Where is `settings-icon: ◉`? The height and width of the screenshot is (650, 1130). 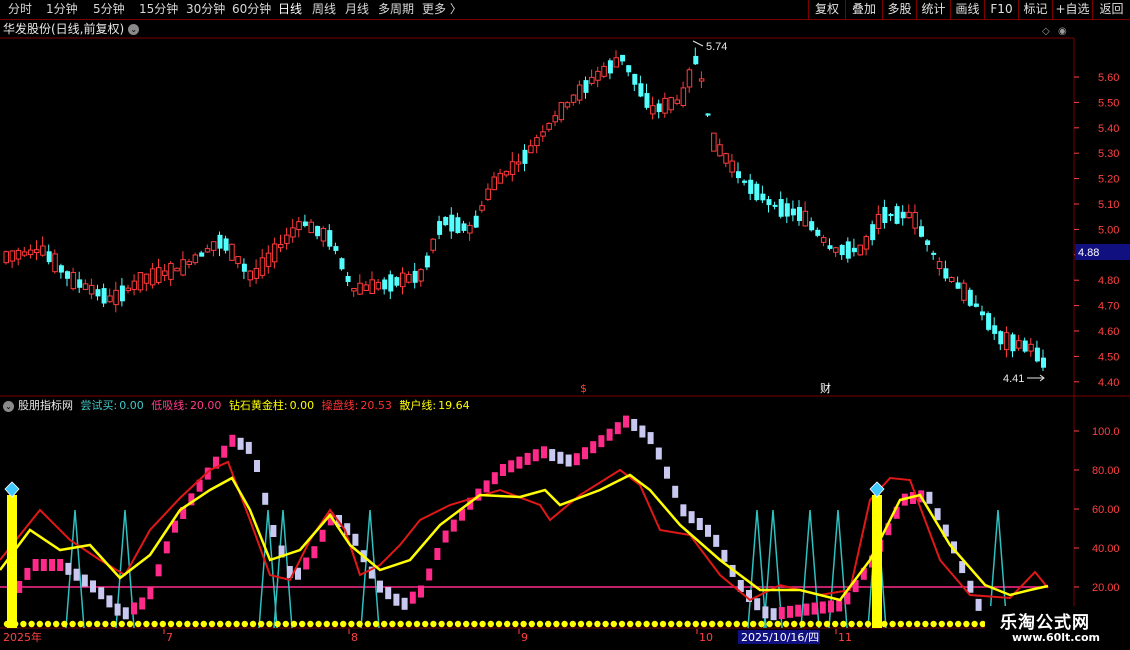 settings-icon: ◉ is located at coordinates (1062, 31).